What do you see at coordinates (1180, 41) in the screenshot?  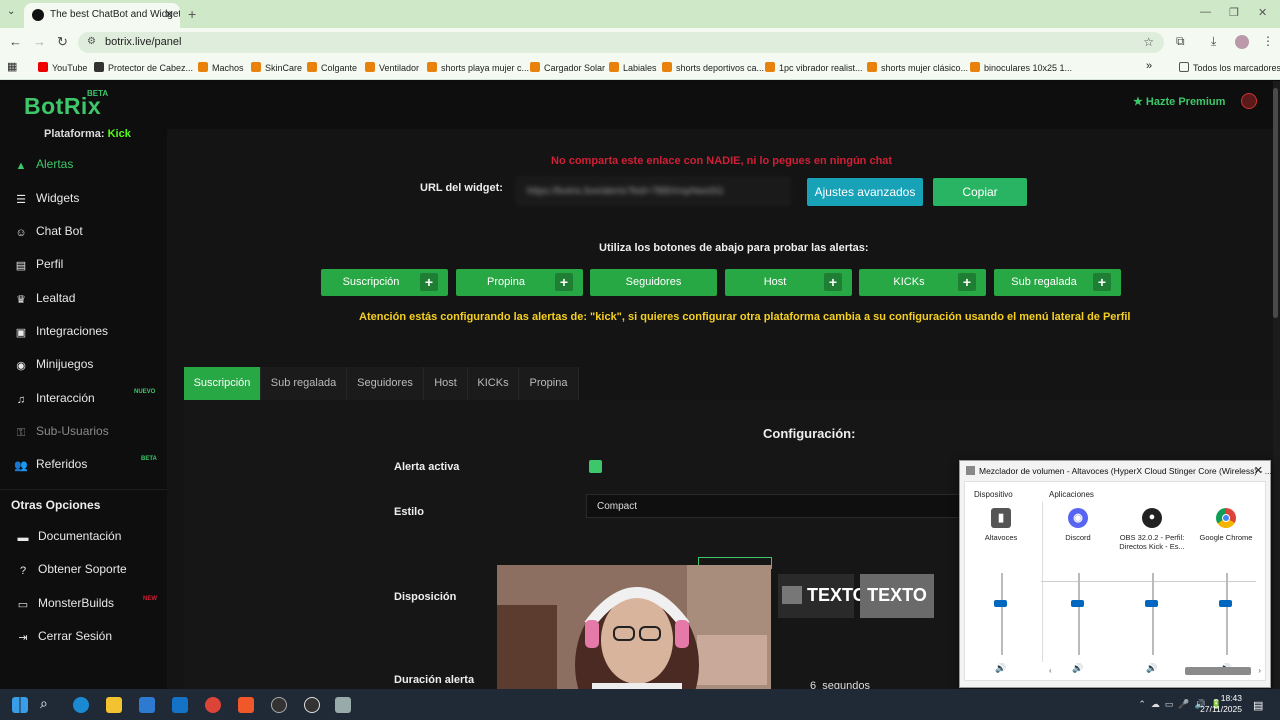 I see `extensions-icon: ⧉` at bounding box center [1180, 41].